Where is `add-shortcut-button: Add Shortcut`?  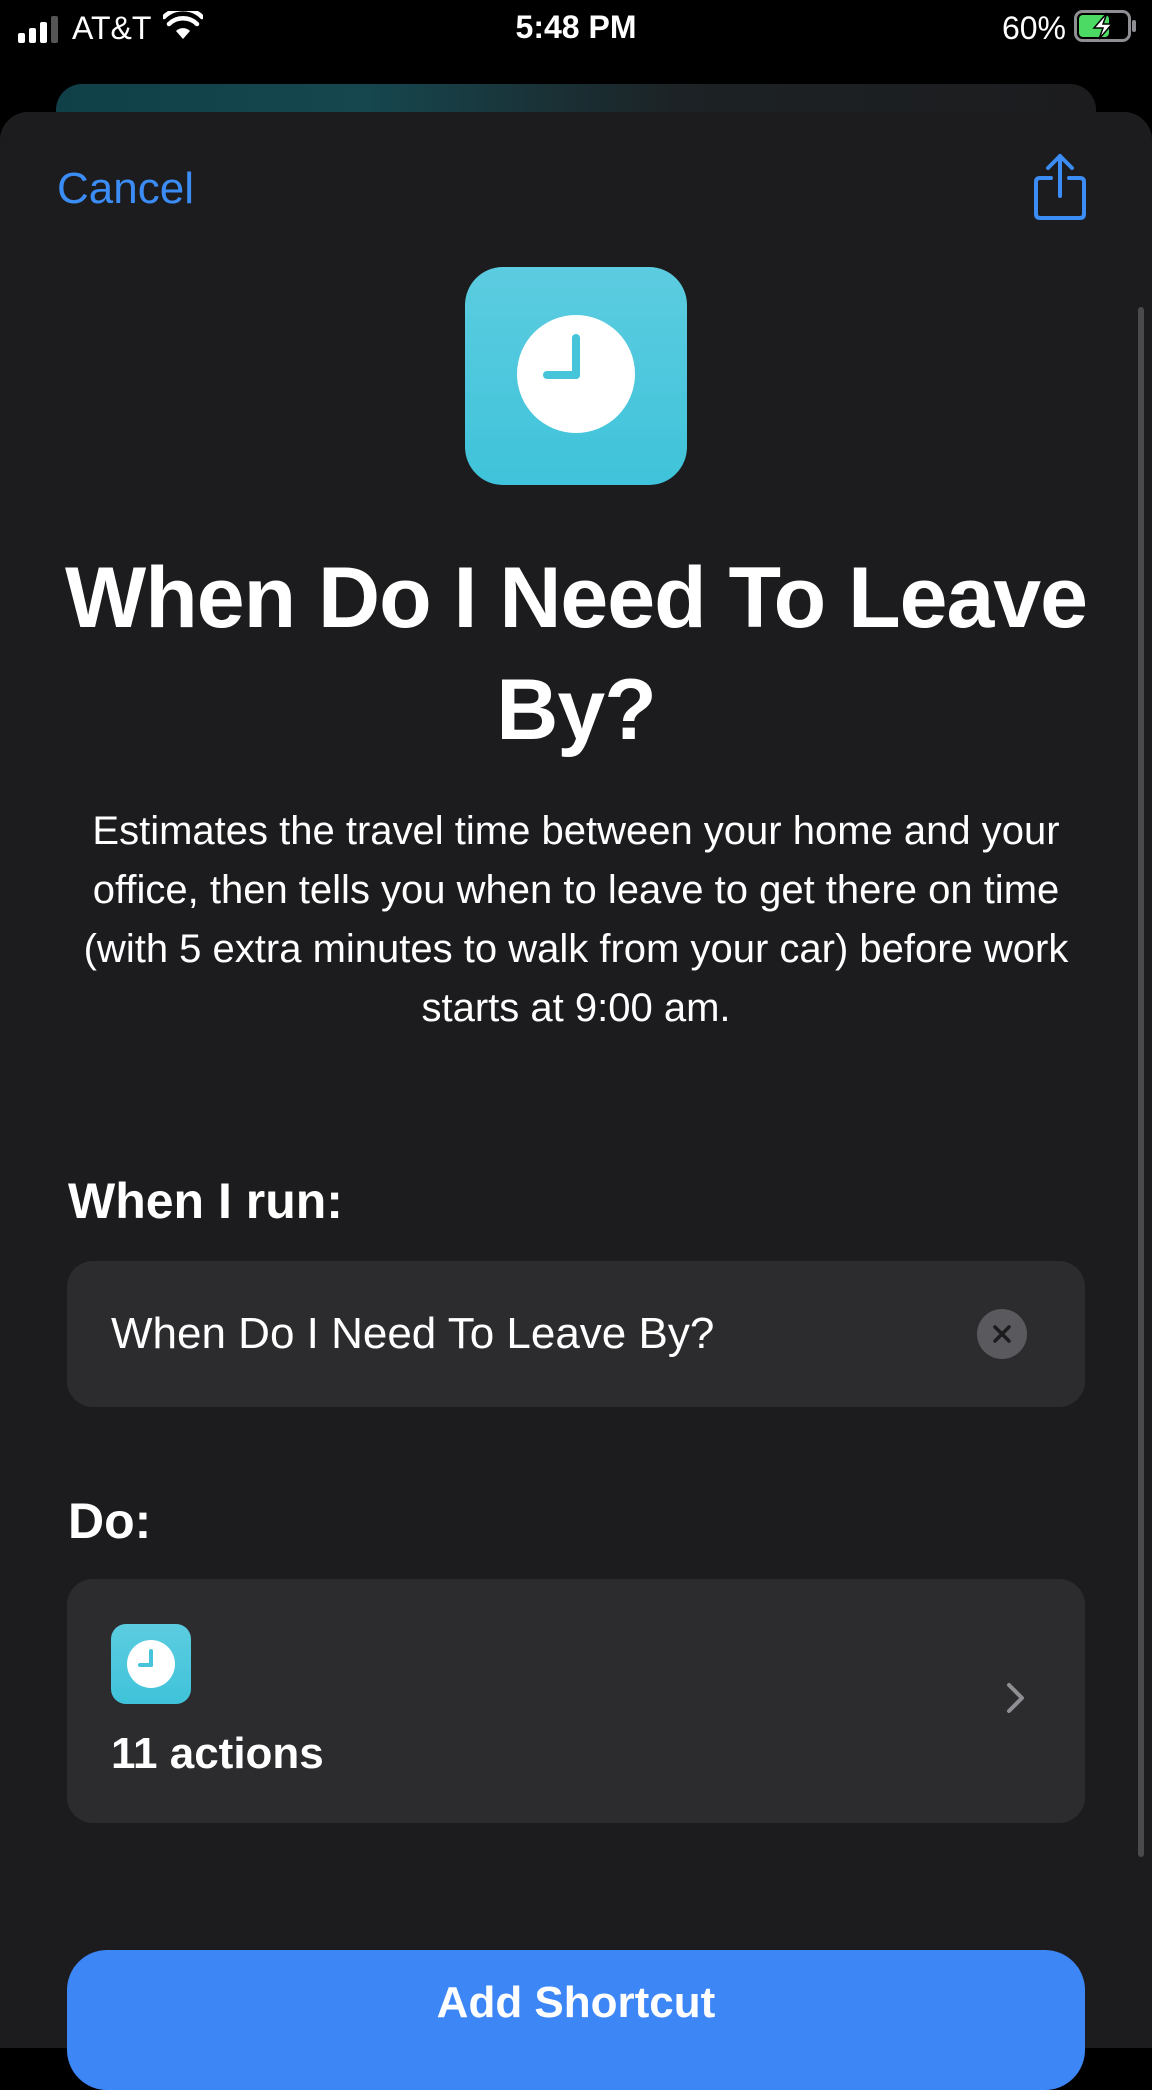
add-shortcut-button: Add Shortcut is located at coordinates (576, 2020).